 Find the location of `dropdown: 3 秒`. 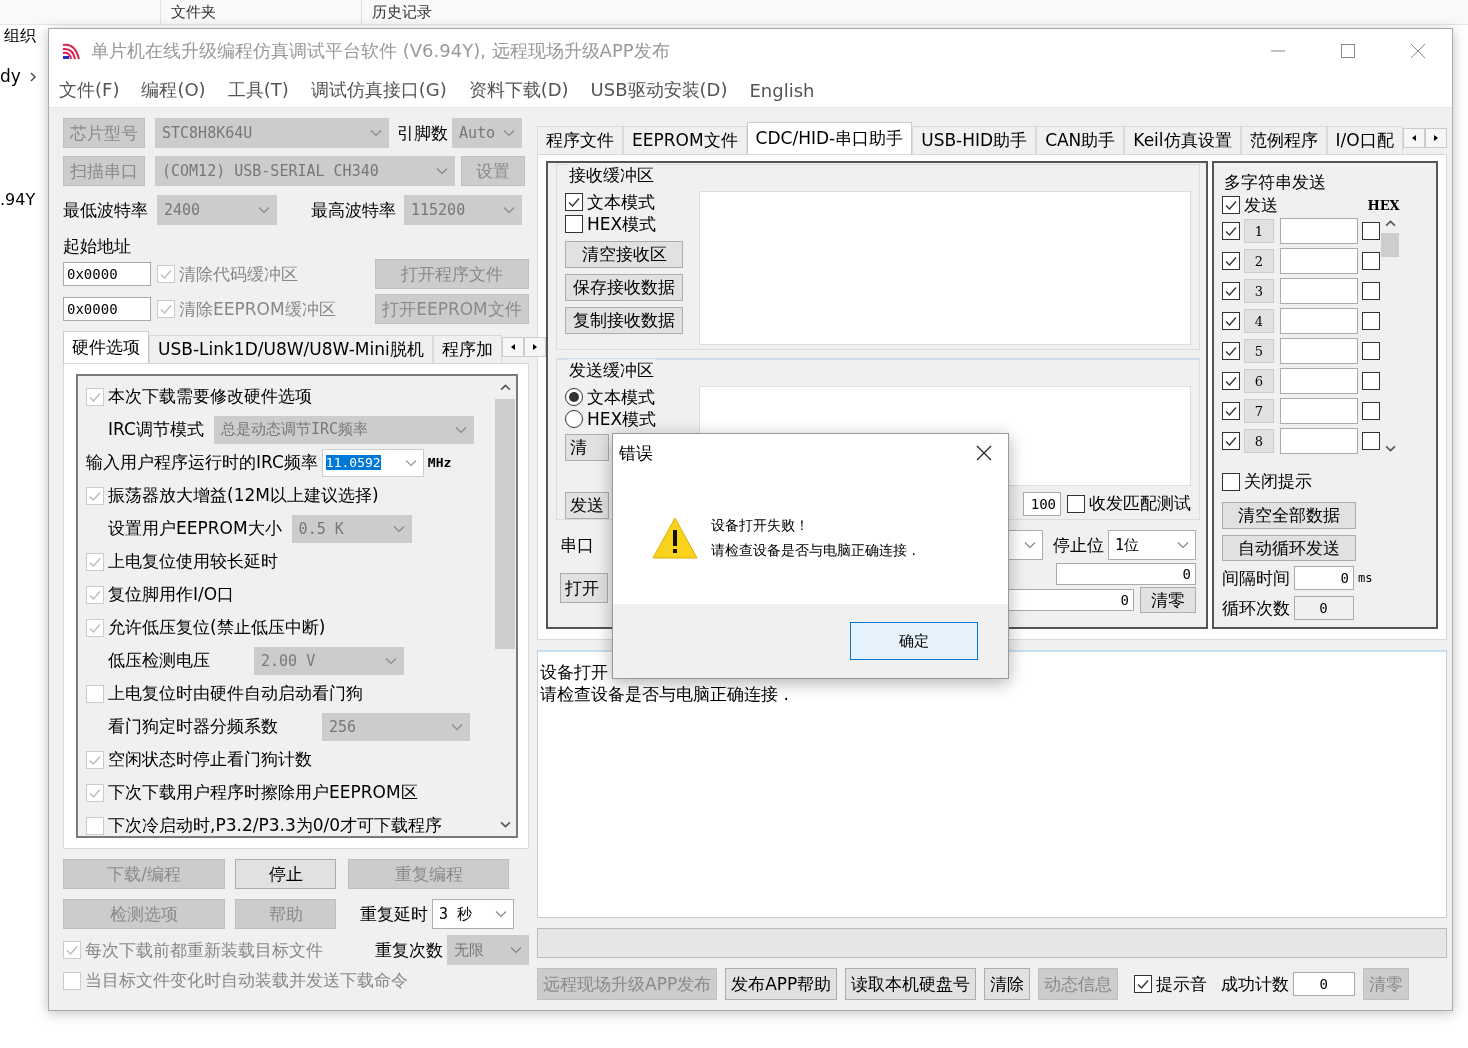

dropdown: 3 秒 is located at coordinates (473, 914).